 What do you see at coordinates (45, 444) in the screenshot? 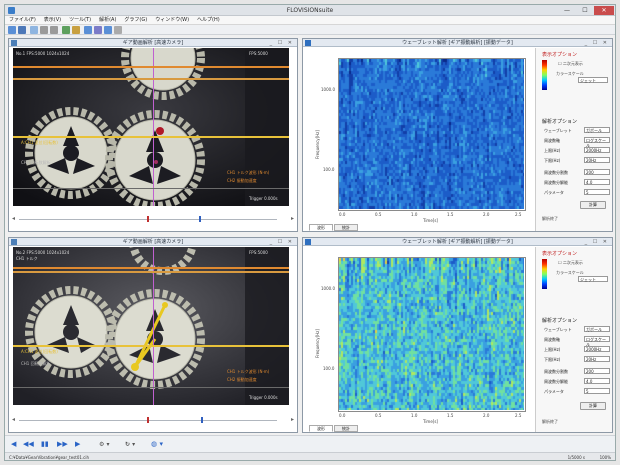
I see `pause-button: ▮▮` at bounding box center [45, 444].